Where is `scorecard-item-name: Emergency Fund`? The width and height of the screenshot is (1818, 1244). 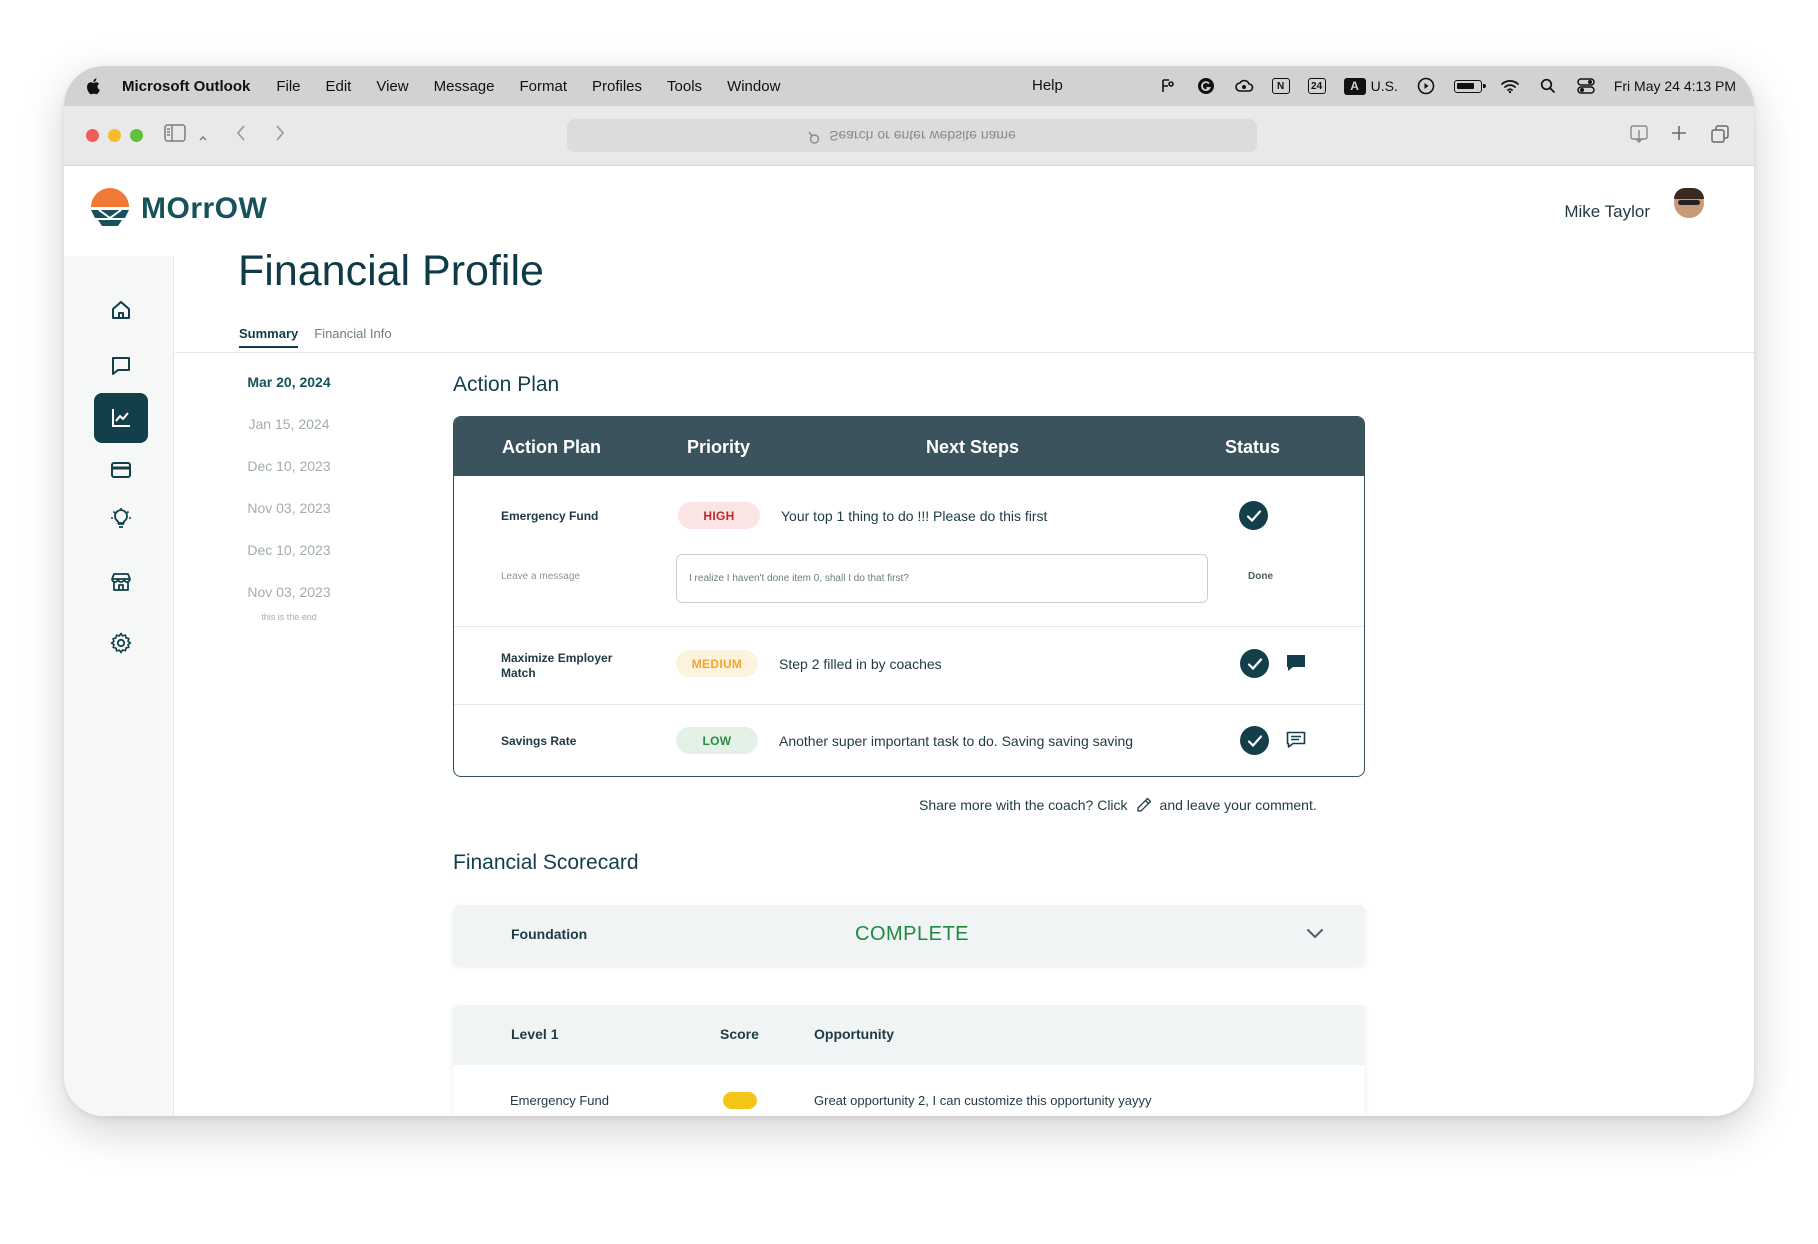
scorecard-item-name: Emergency Fund is located at coordinates (559, 1100).